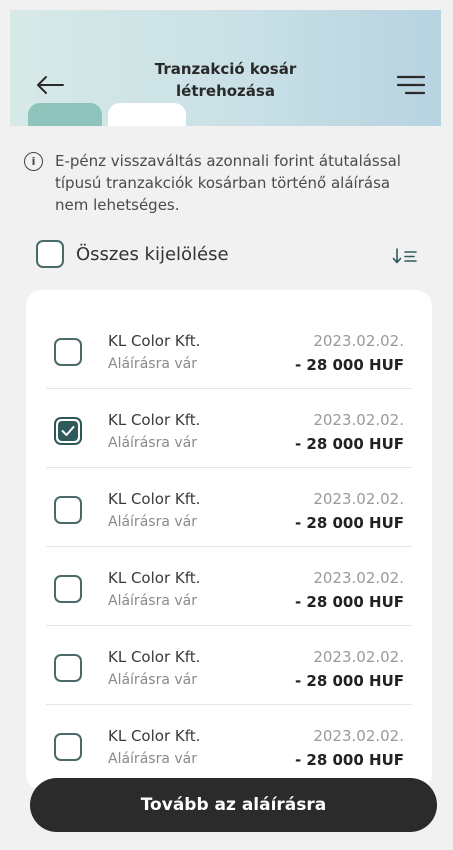 The height and width of the screenshot is (850, 453). Describe the element at coordinates (147, 115) in the screenshot. I see `tab-inactive` at that location.